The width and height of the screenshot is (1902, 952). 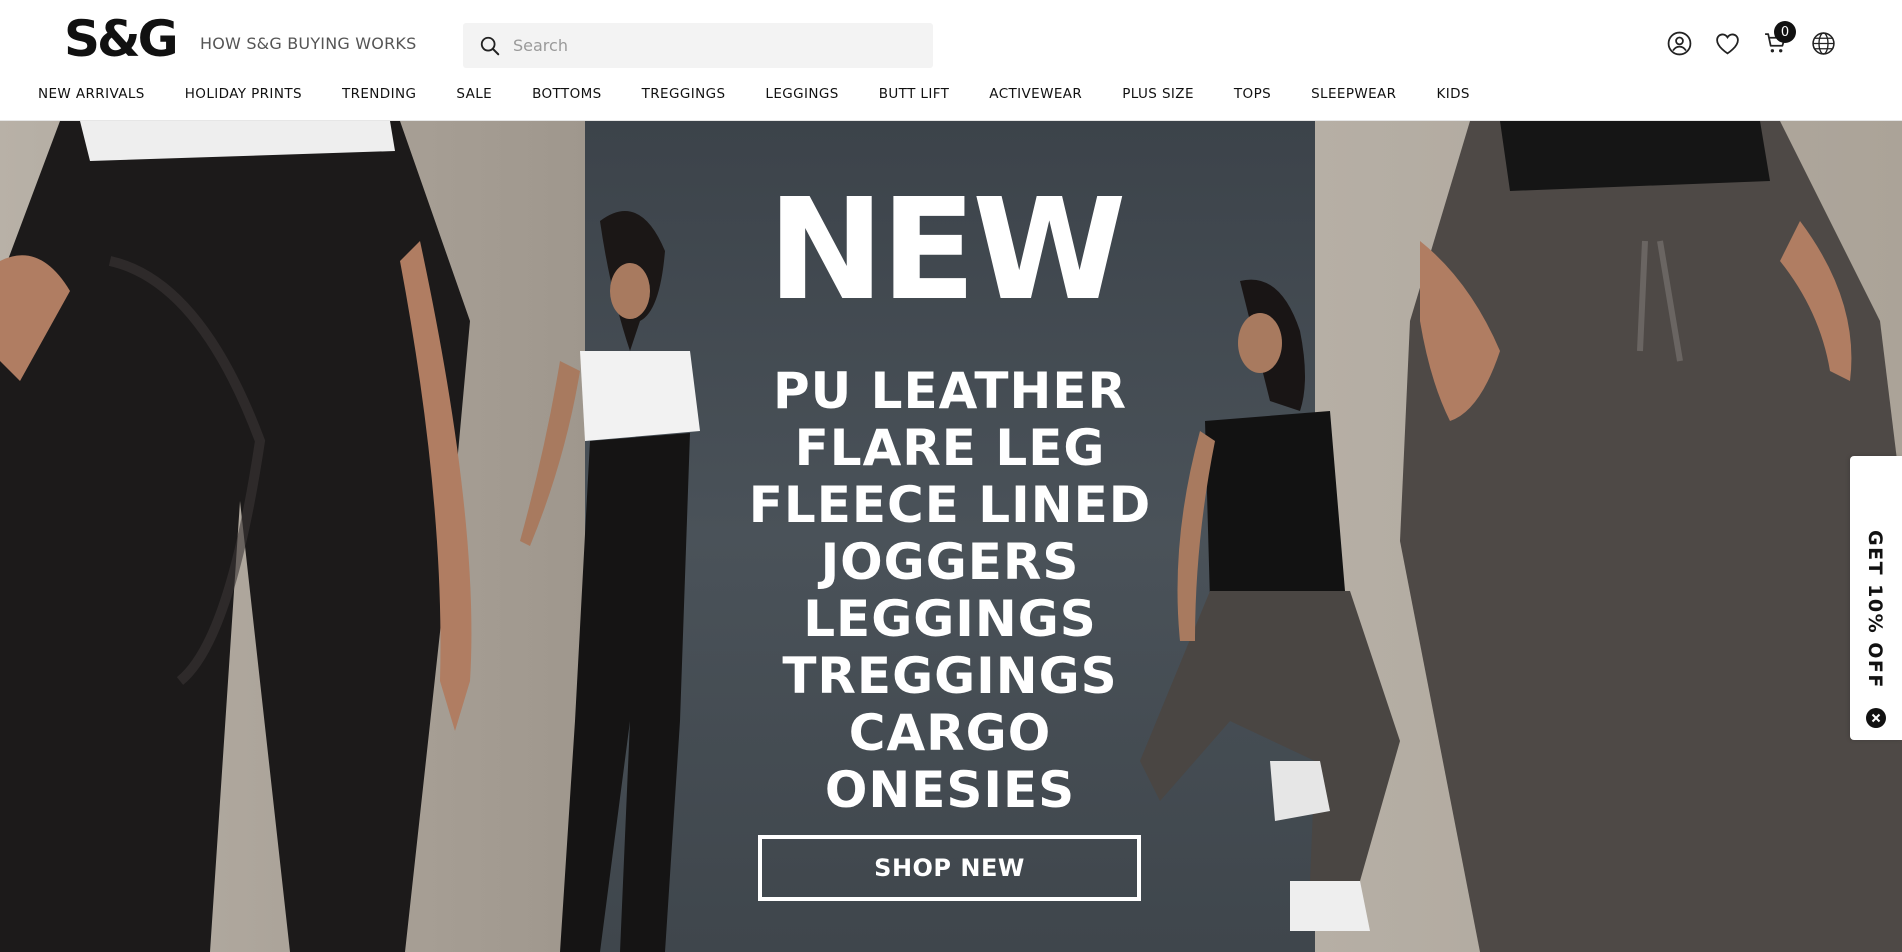 I want to click on cart-icon: 0, so click(x=1779, y=38).